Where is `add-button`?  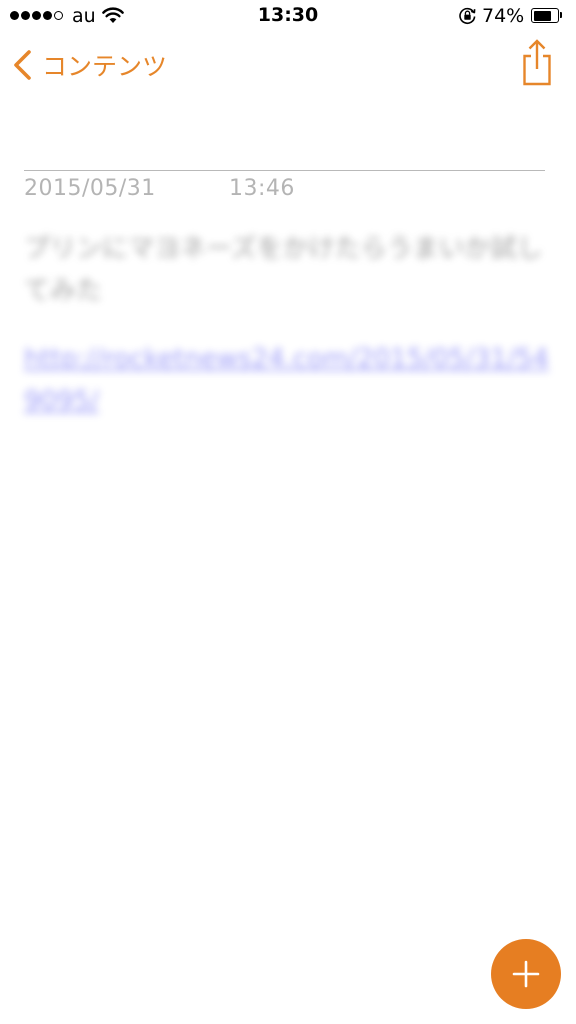 add-button is located at coordinates (526, 974).